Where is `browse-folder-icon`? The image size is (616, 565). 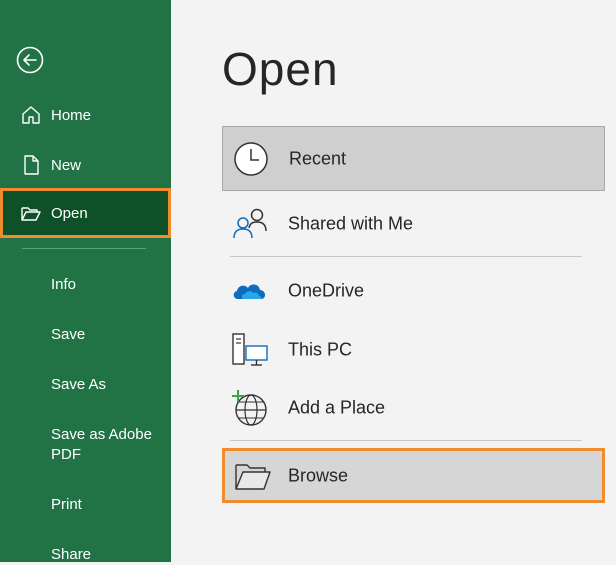
browse-folder-icon is located at coordinates (253, 476).